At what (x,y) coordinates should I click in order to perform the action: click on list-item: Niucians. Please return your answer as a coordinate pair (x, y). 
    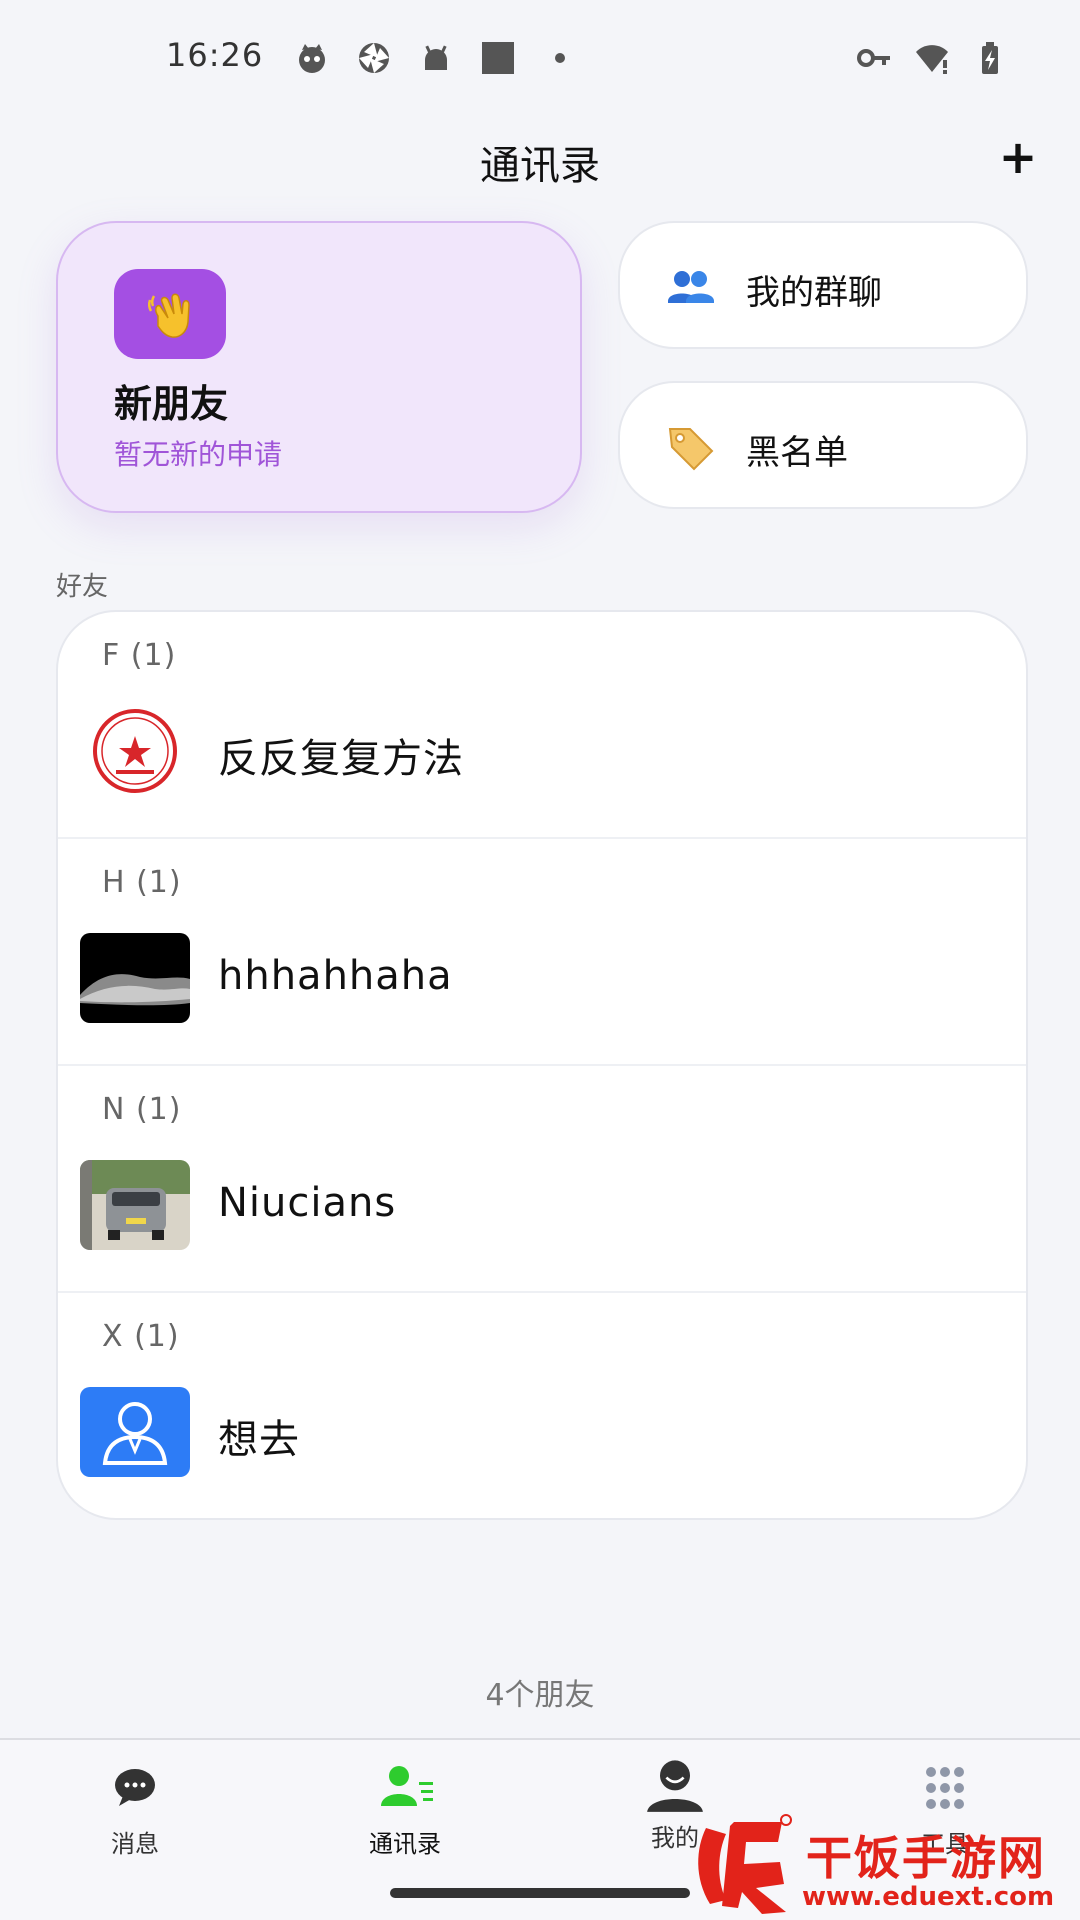
    Looking at the image, I should click on (542, 1211).